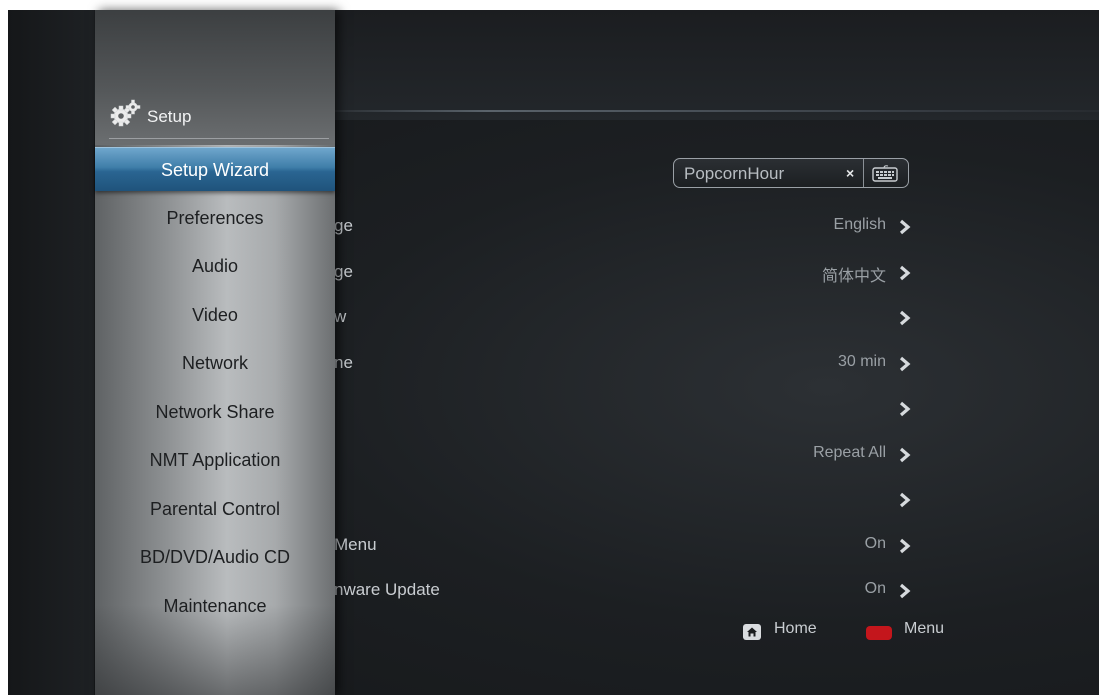 The image size is (1102, 695). Describe the element at coordinates (215, 363) in the screenshot. I see `sidebar-item-network: Network` at that location.